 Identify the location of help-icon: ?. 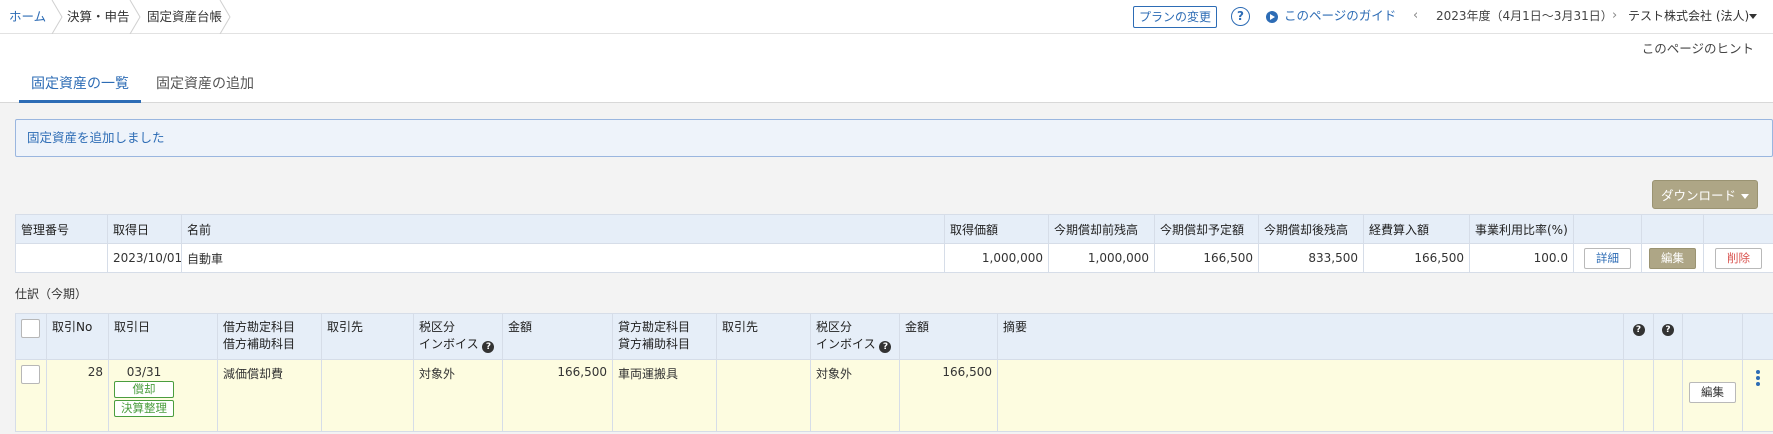
(1240, 16).